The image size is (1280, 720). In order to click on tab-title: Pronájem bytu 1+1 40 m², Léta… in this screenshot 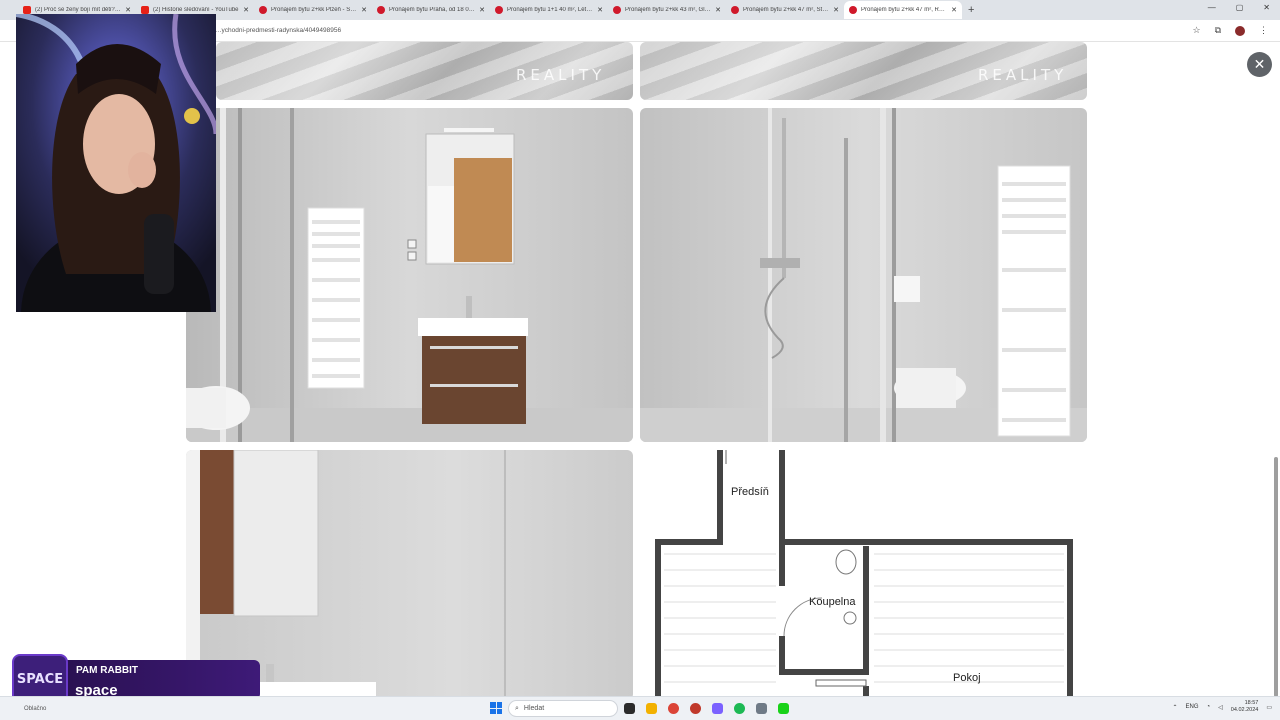, I will do `click(550, 10)`.